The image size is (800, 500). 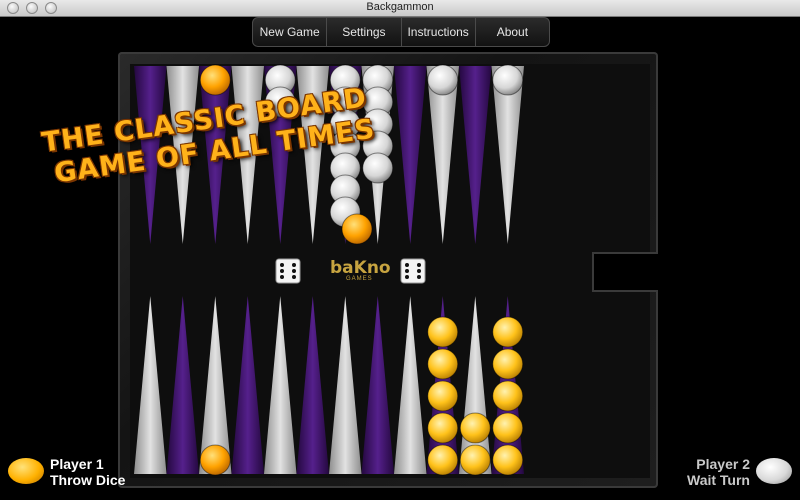 I want to click on die-left, so click(x=288, y=271).